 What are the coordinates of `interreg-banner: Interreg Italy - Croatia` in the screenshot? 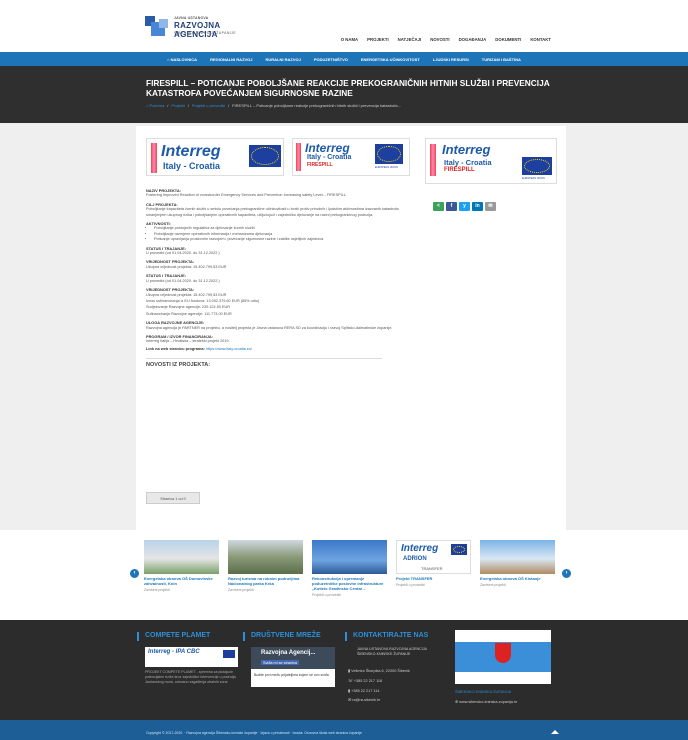 It's located at (215, 157).